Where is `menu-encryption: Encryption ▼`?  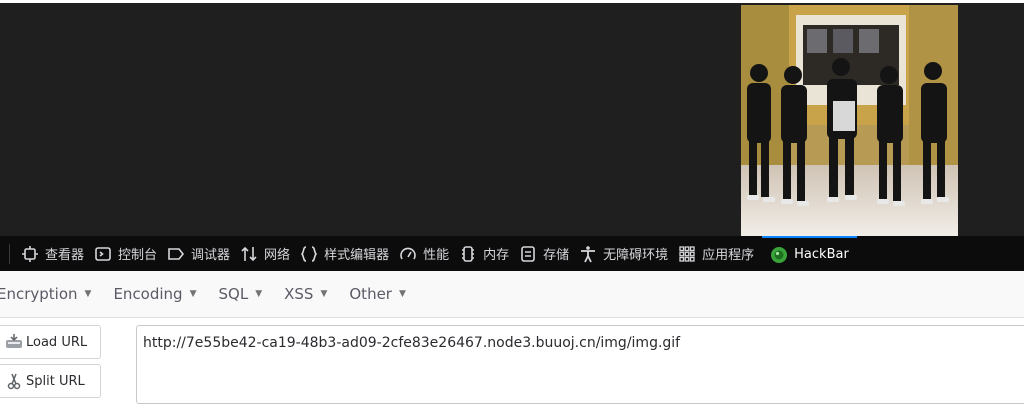 menu-encryption: Encryption ▼ is located at coordinates (45, 294).